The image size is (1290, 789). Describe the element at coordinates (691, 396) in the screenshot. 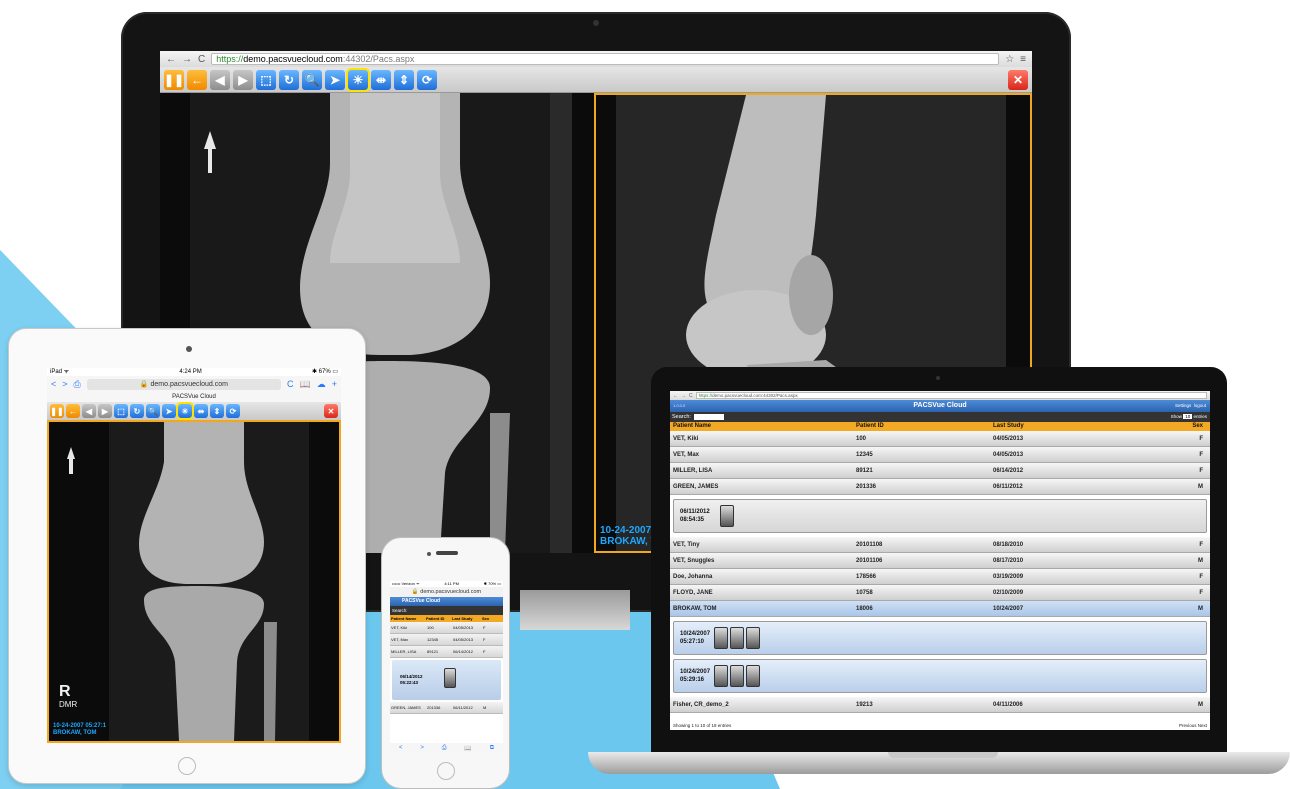

I see `laptop-reload-icon: C` at that location.